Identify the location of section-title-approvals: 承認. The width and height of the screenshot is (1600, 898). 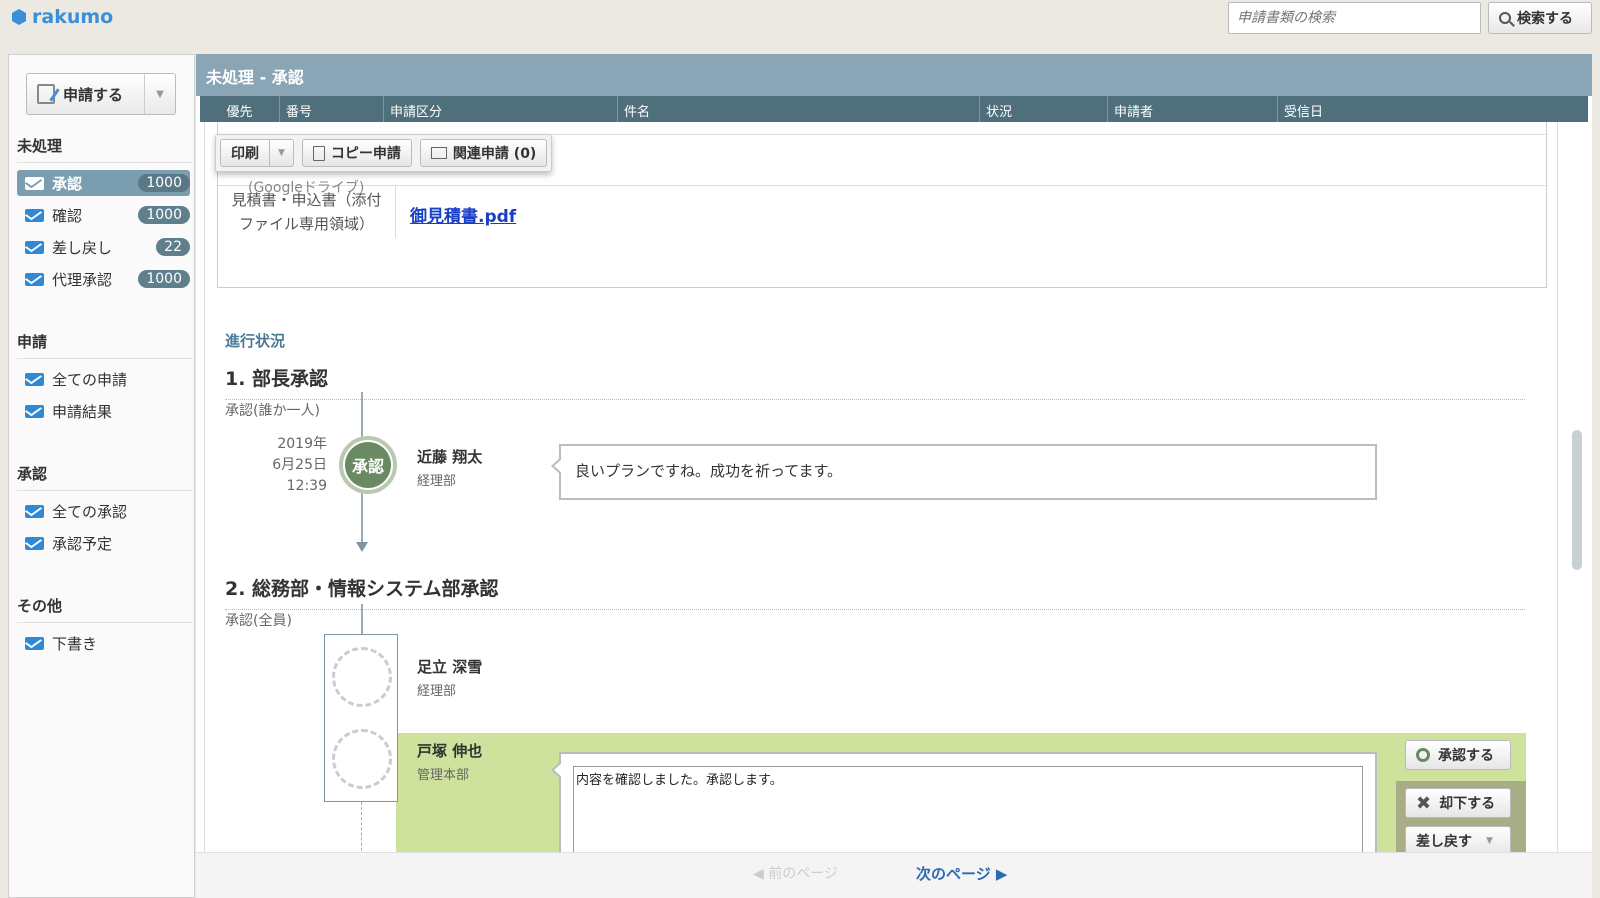
(104, 477).